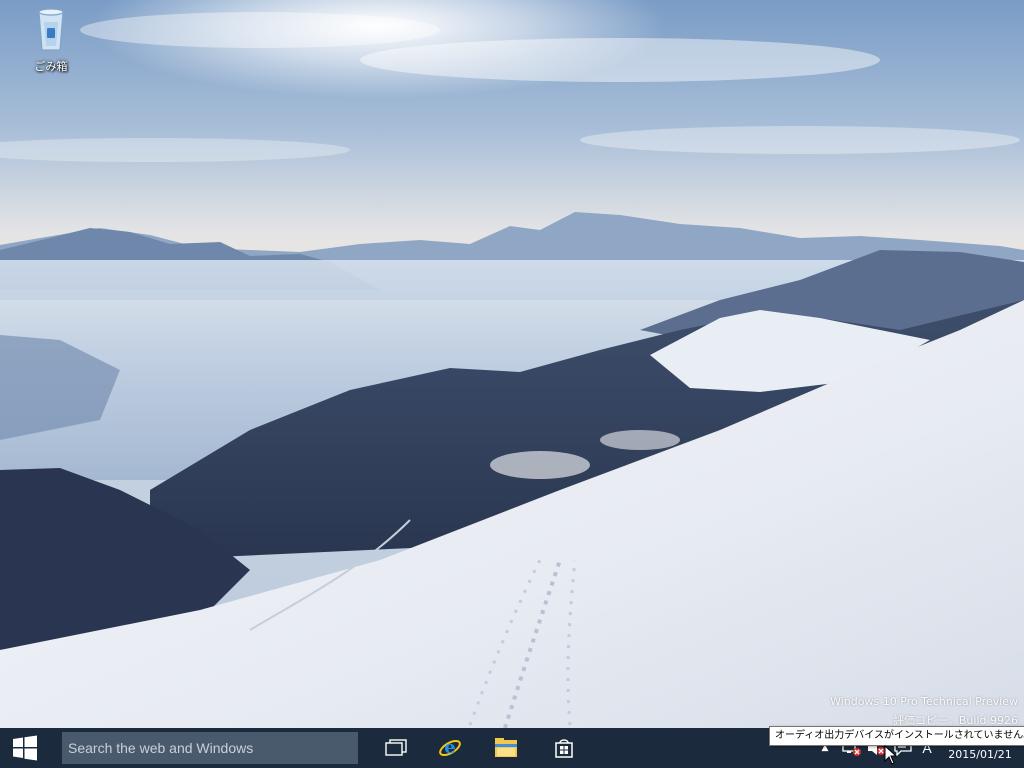 The height and width of the screenshot is (768, 1024). I want to click on recycle-bin-icon, so click(51, 29).